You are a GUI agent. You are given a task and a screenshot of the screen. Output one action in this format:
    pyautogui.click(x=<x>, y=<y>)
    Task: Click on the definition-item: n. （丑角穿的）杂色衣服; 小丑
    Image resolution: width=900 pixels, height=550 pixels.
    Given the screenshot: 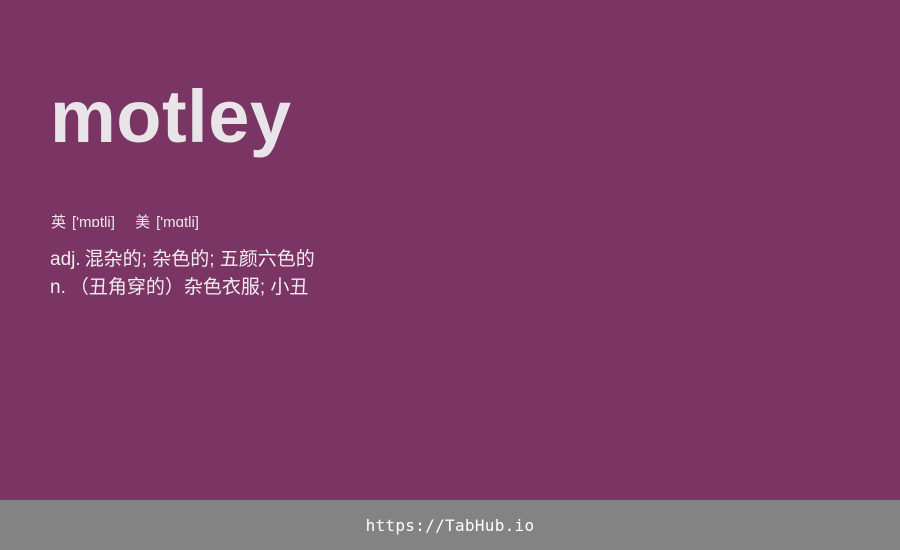 What is the action you would take?
    pyautogui.click(x=182, y=288)
    